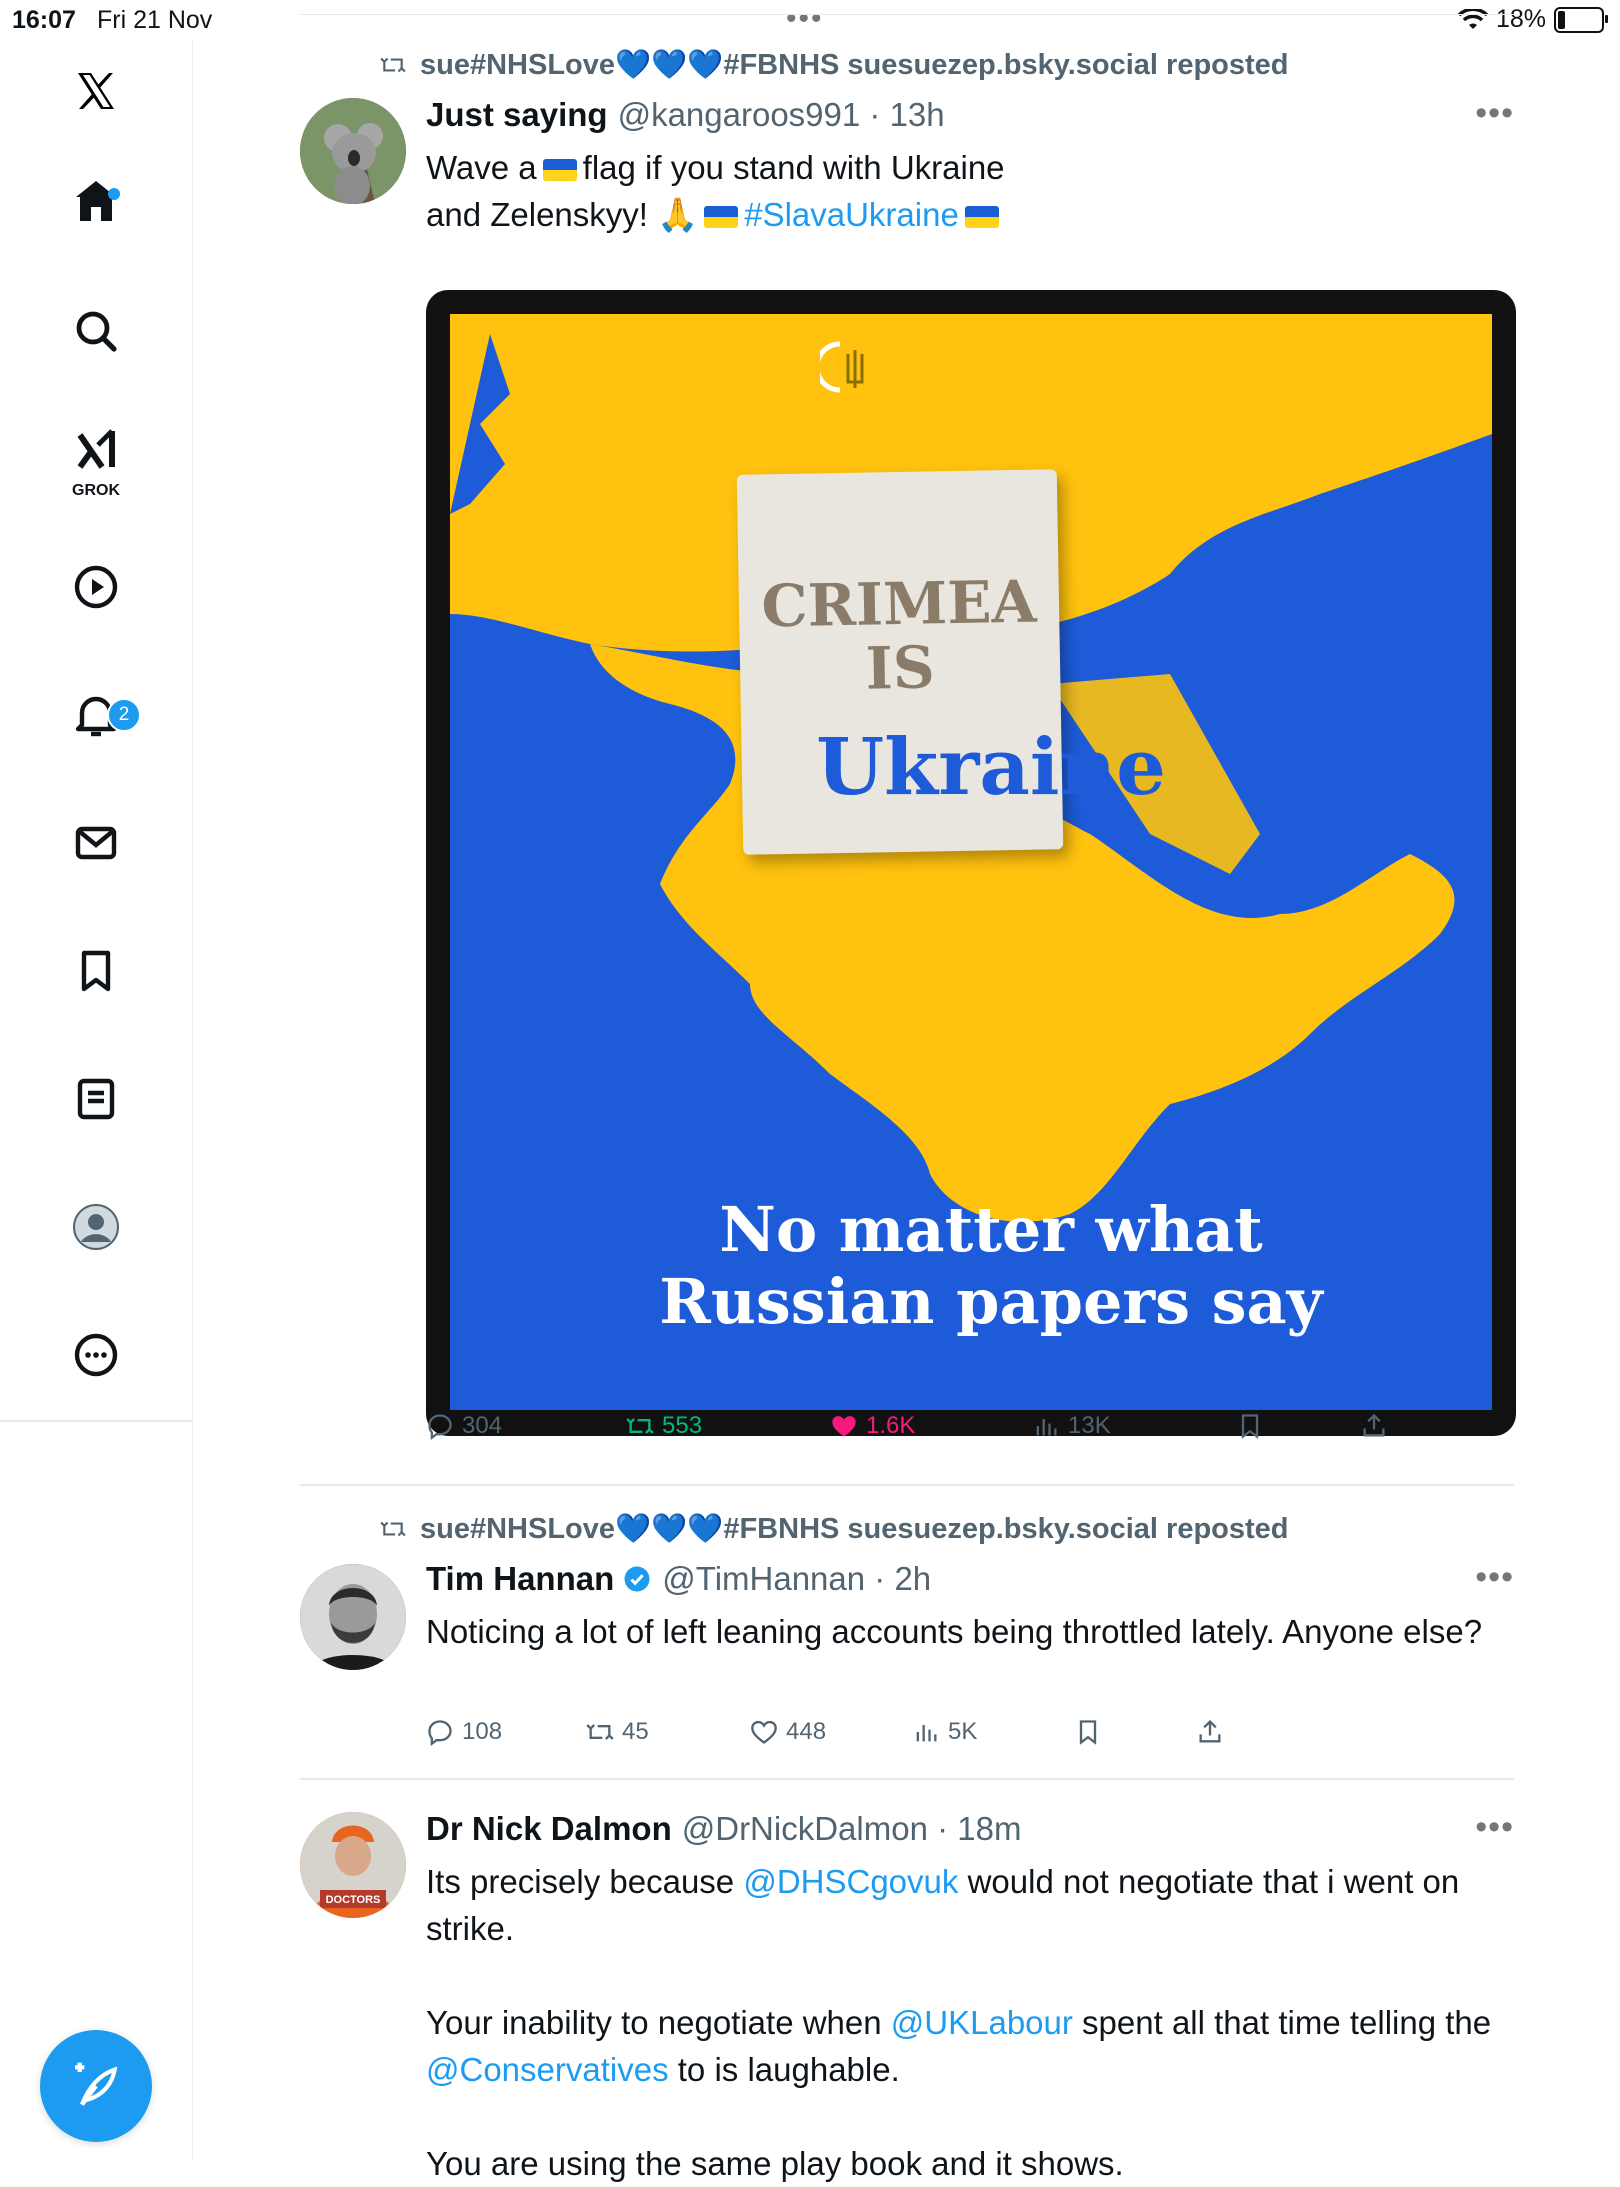 The image size is (1620, 2187). I want to click on sidebar-divider, so click(96, 1421).